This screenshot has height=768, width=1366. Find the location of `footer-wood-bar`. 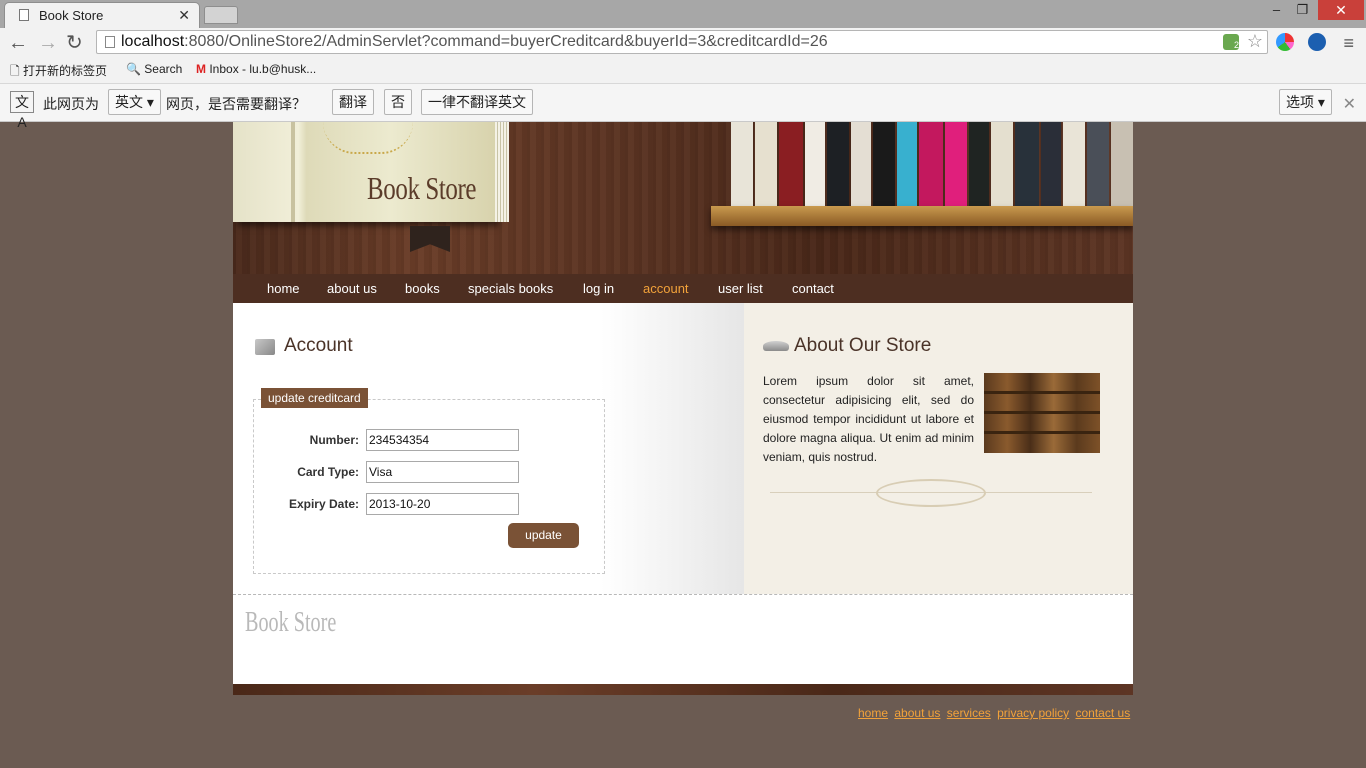

footer-wood-bar is located at coordinates (683, 689).